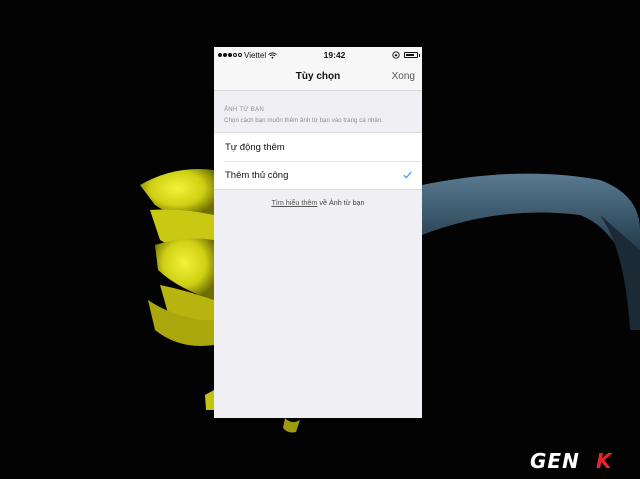 This screenshot has width=640, height=479. I want to click on battery-icon, so click(412, 55).